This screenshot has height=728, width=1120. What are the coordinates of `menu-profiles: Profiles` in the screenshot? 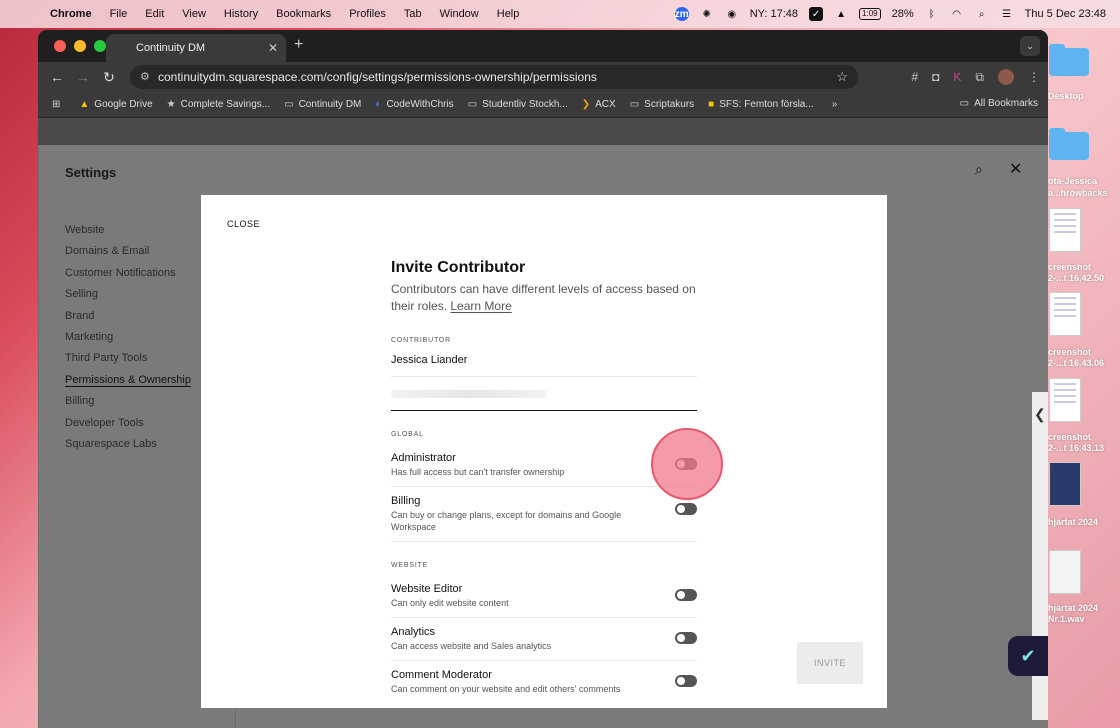 It's located at (367, 14).